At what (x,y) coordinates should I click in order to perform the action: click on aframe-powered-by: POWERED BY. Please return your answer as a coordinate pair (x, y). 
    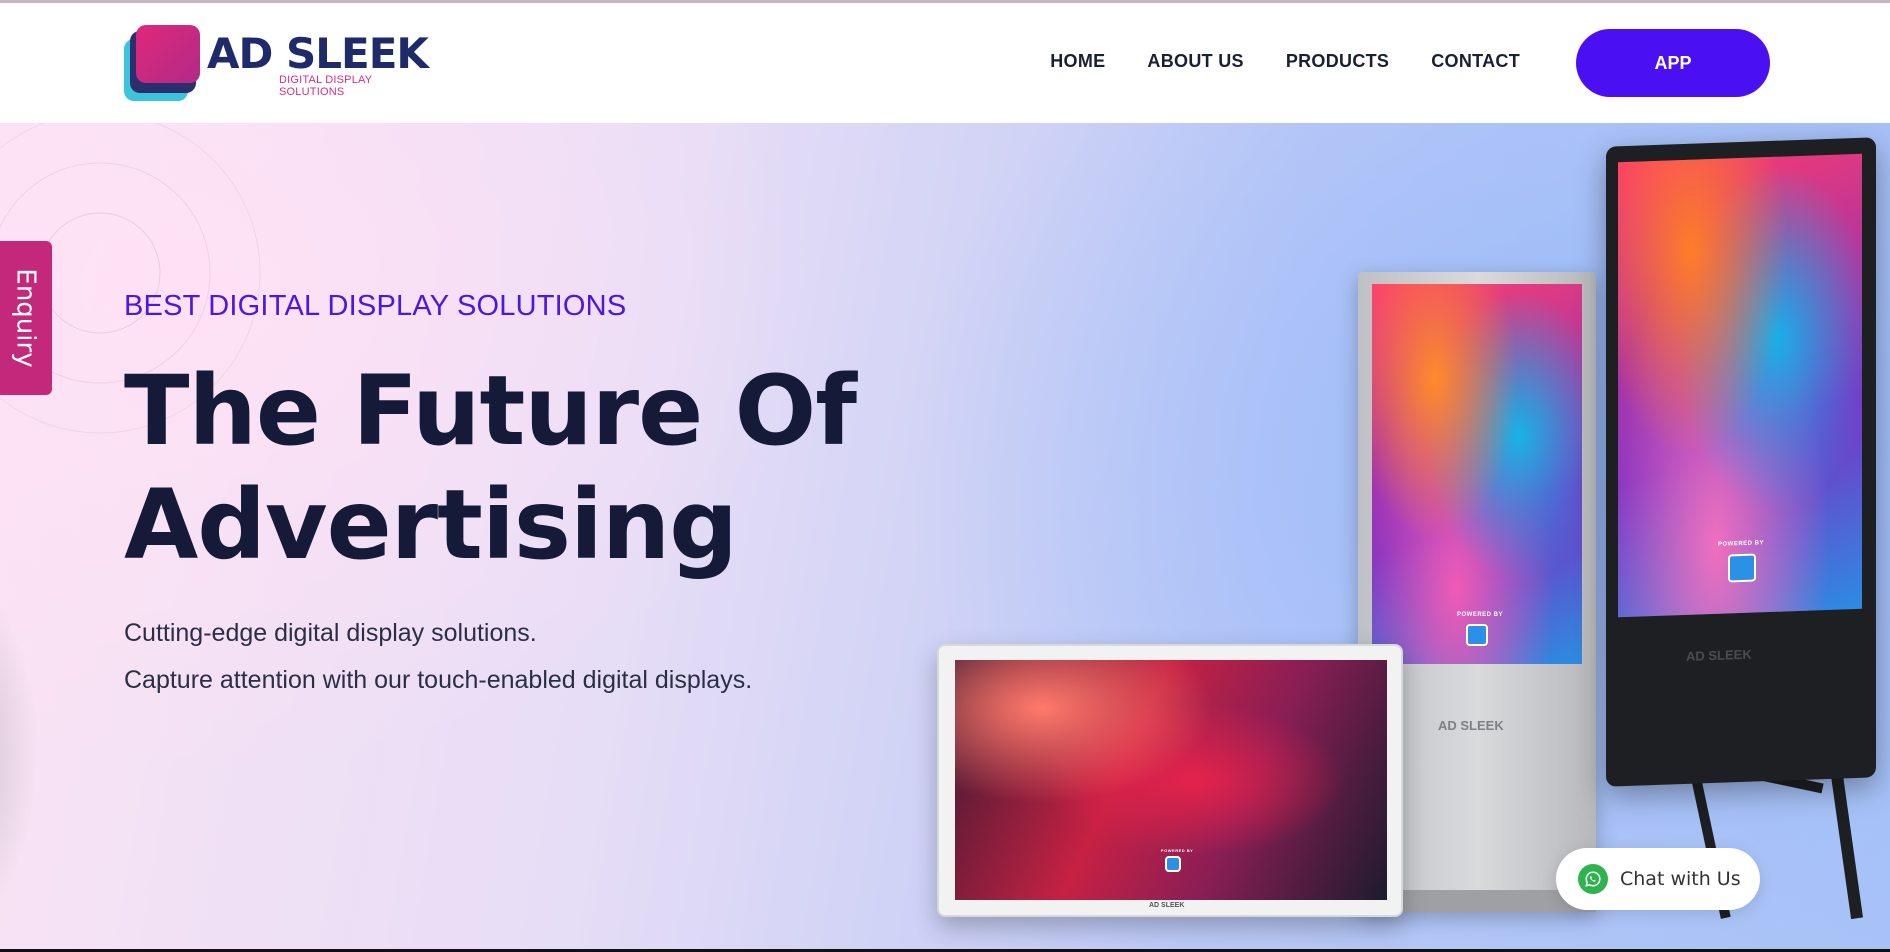
    Looking at the image, I should click on (1741, 544).